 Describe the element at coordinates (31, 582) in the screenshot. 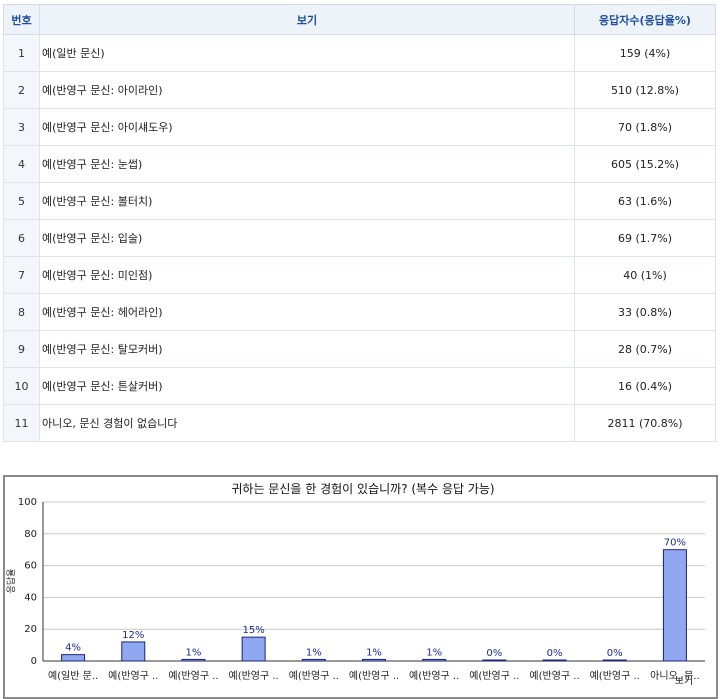

I see `y-axis: 0 20 40 60 80 100` at that location.